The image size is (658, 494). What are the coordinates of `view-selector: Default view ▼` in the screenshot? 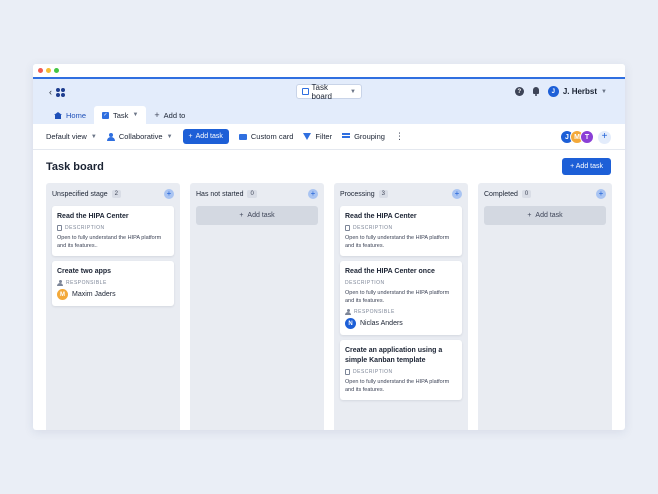 It's located at (71, 136).